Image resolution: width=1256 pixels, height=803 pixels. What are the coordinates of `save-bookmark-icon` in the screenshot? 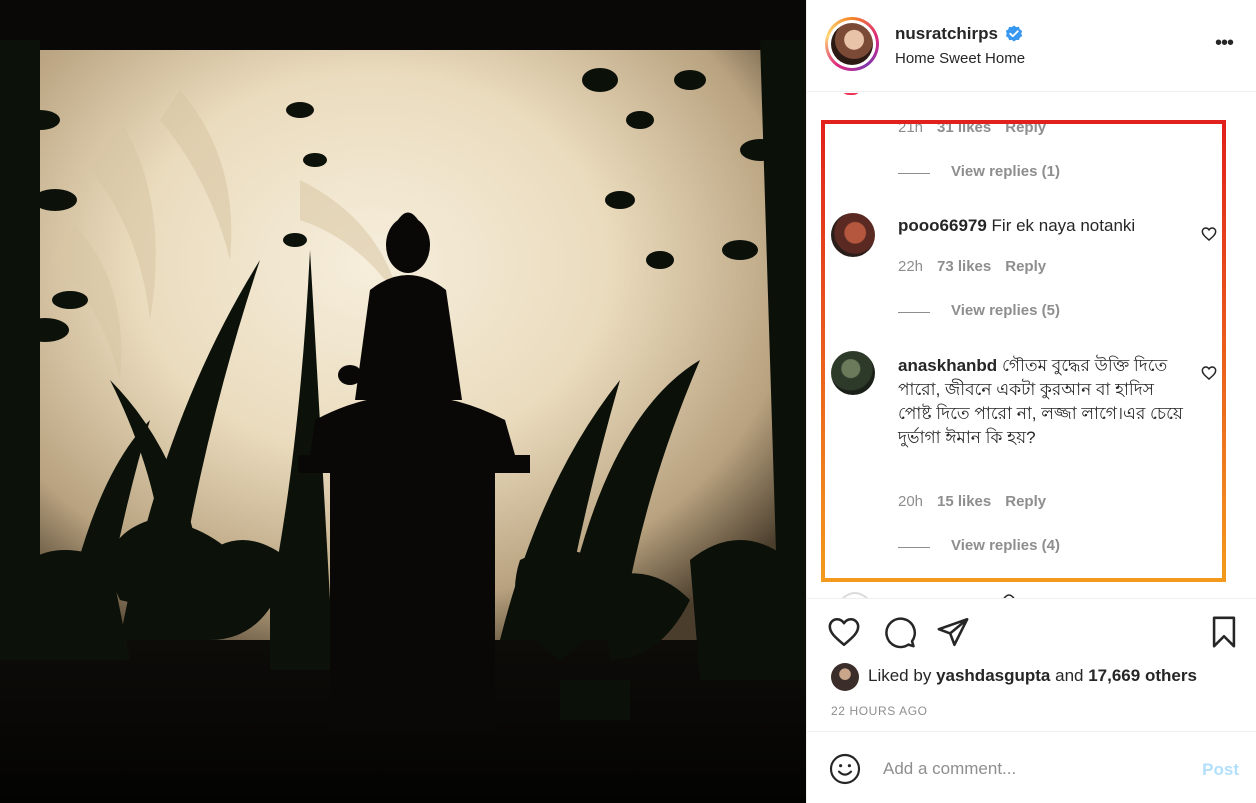 It's located at (1224, 632).